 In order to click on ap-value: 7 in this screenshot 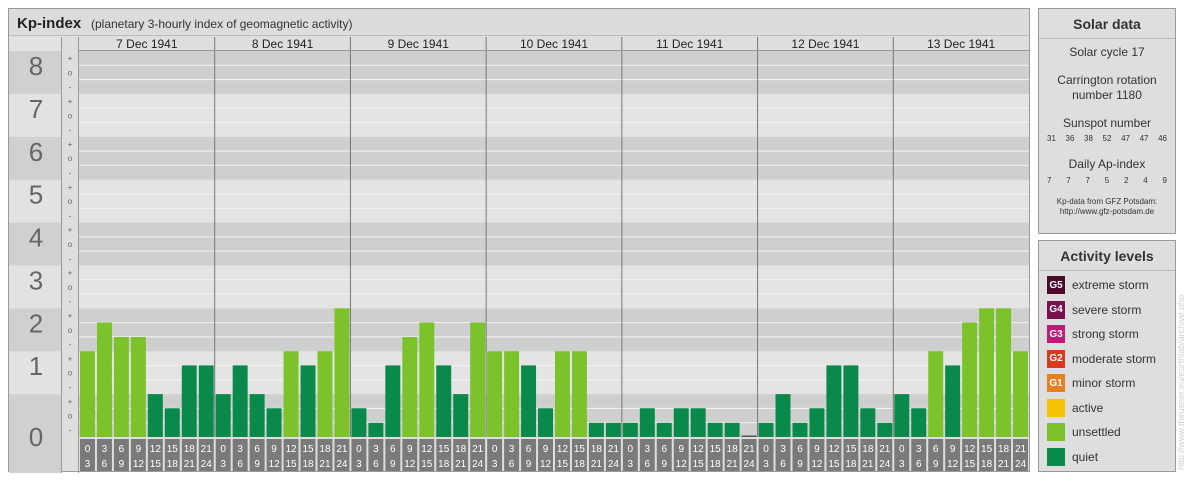, I will do `click(1068, 180)`.